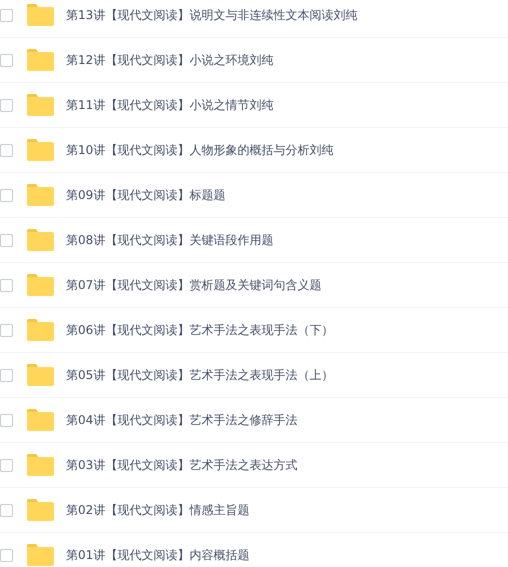 The height and width of the screenshot is (567, 508). Describe the element at coordinates (200, 150) in the screenshot. I see `folder-name: 第10讲【现代文阅读】人物形象的概括与分析刘纯` at that location.